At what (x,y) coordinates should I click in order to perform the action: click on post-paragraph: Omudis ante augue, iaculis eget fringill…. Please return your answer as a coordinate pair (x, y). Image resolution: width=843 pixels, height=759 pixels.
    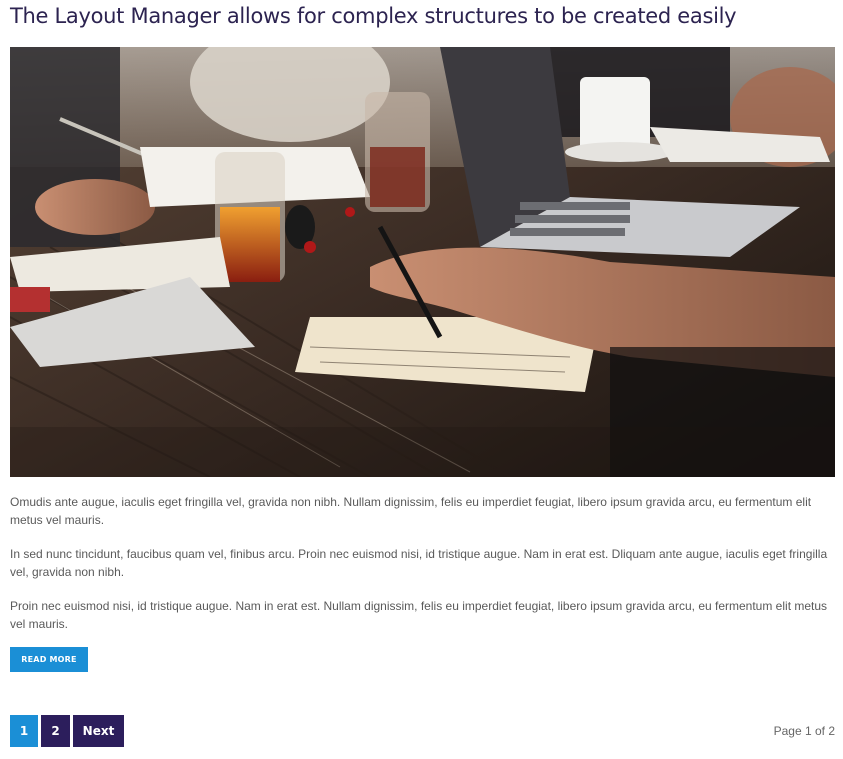
    Looking at the image, I should click on (411, 511).